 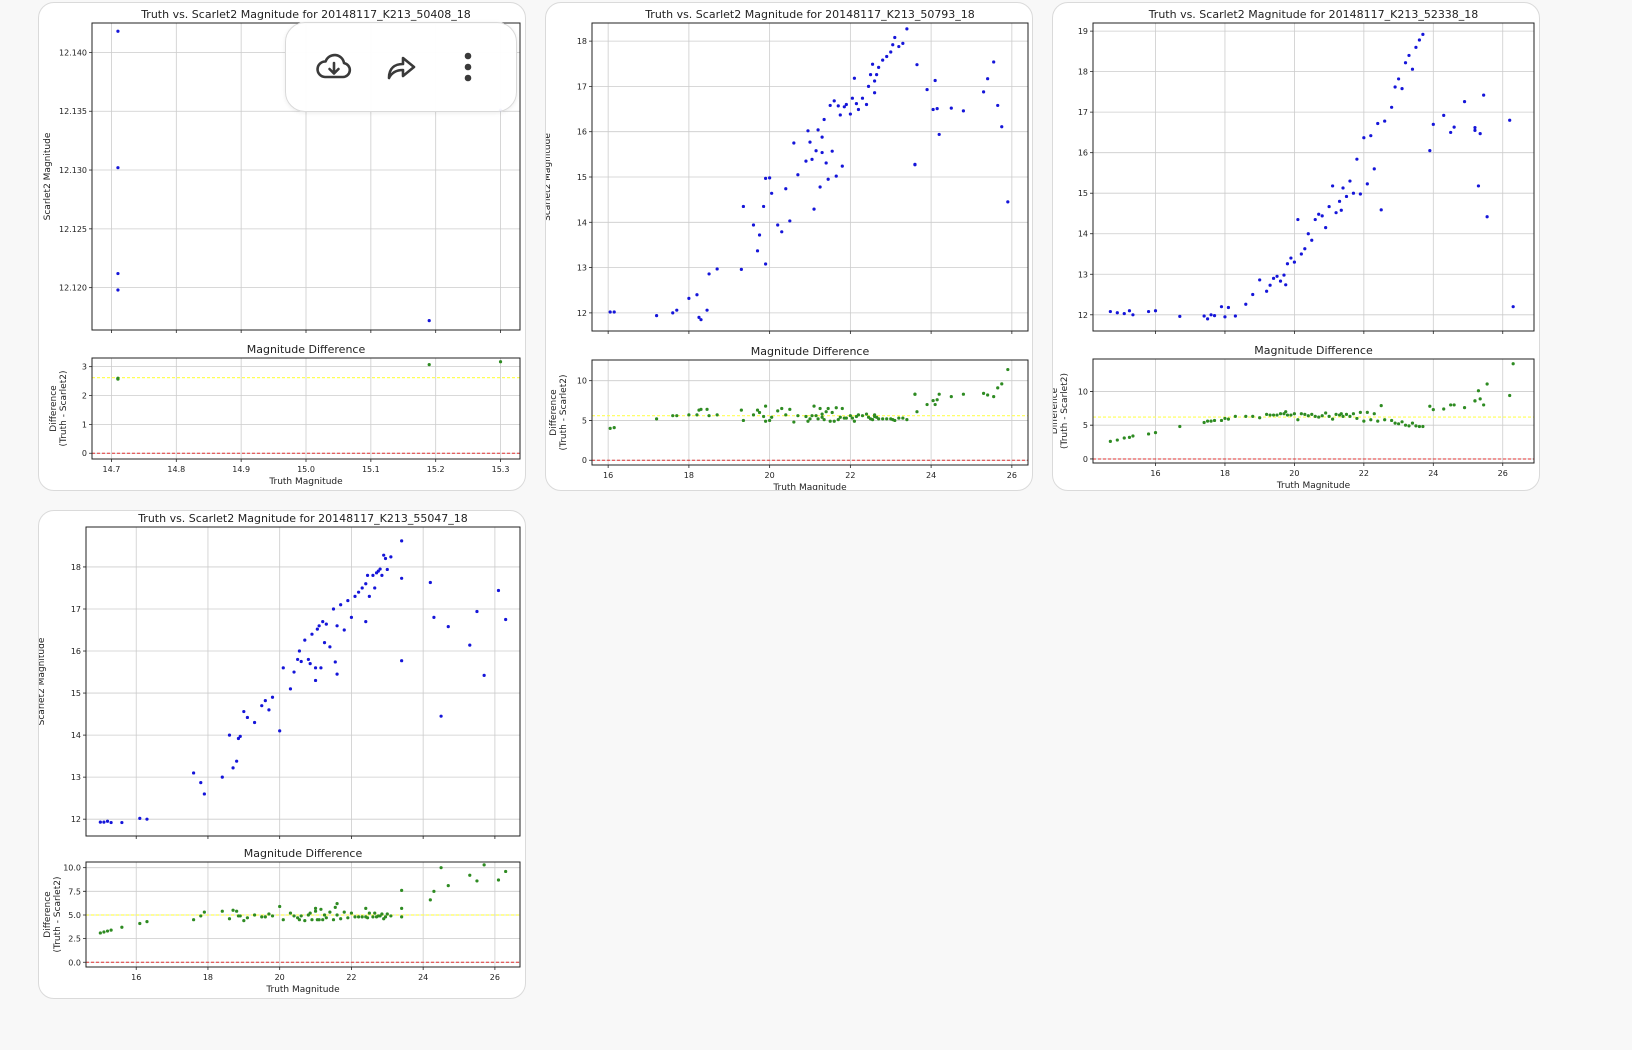 I want to click on c4-ytick-label: 17, so click(x=76, y=609).